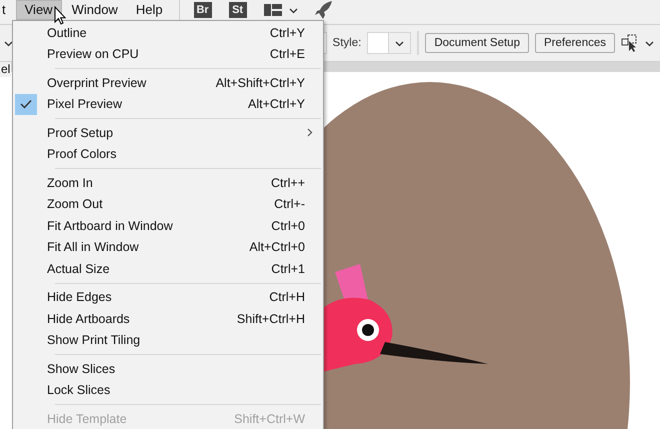 This screenshot has height=429, width=660. Describe the element at coordinates (168, 225) in the screenshot. I see `menu-item: Fit Artboard in Window Ctrl+0` at that location.